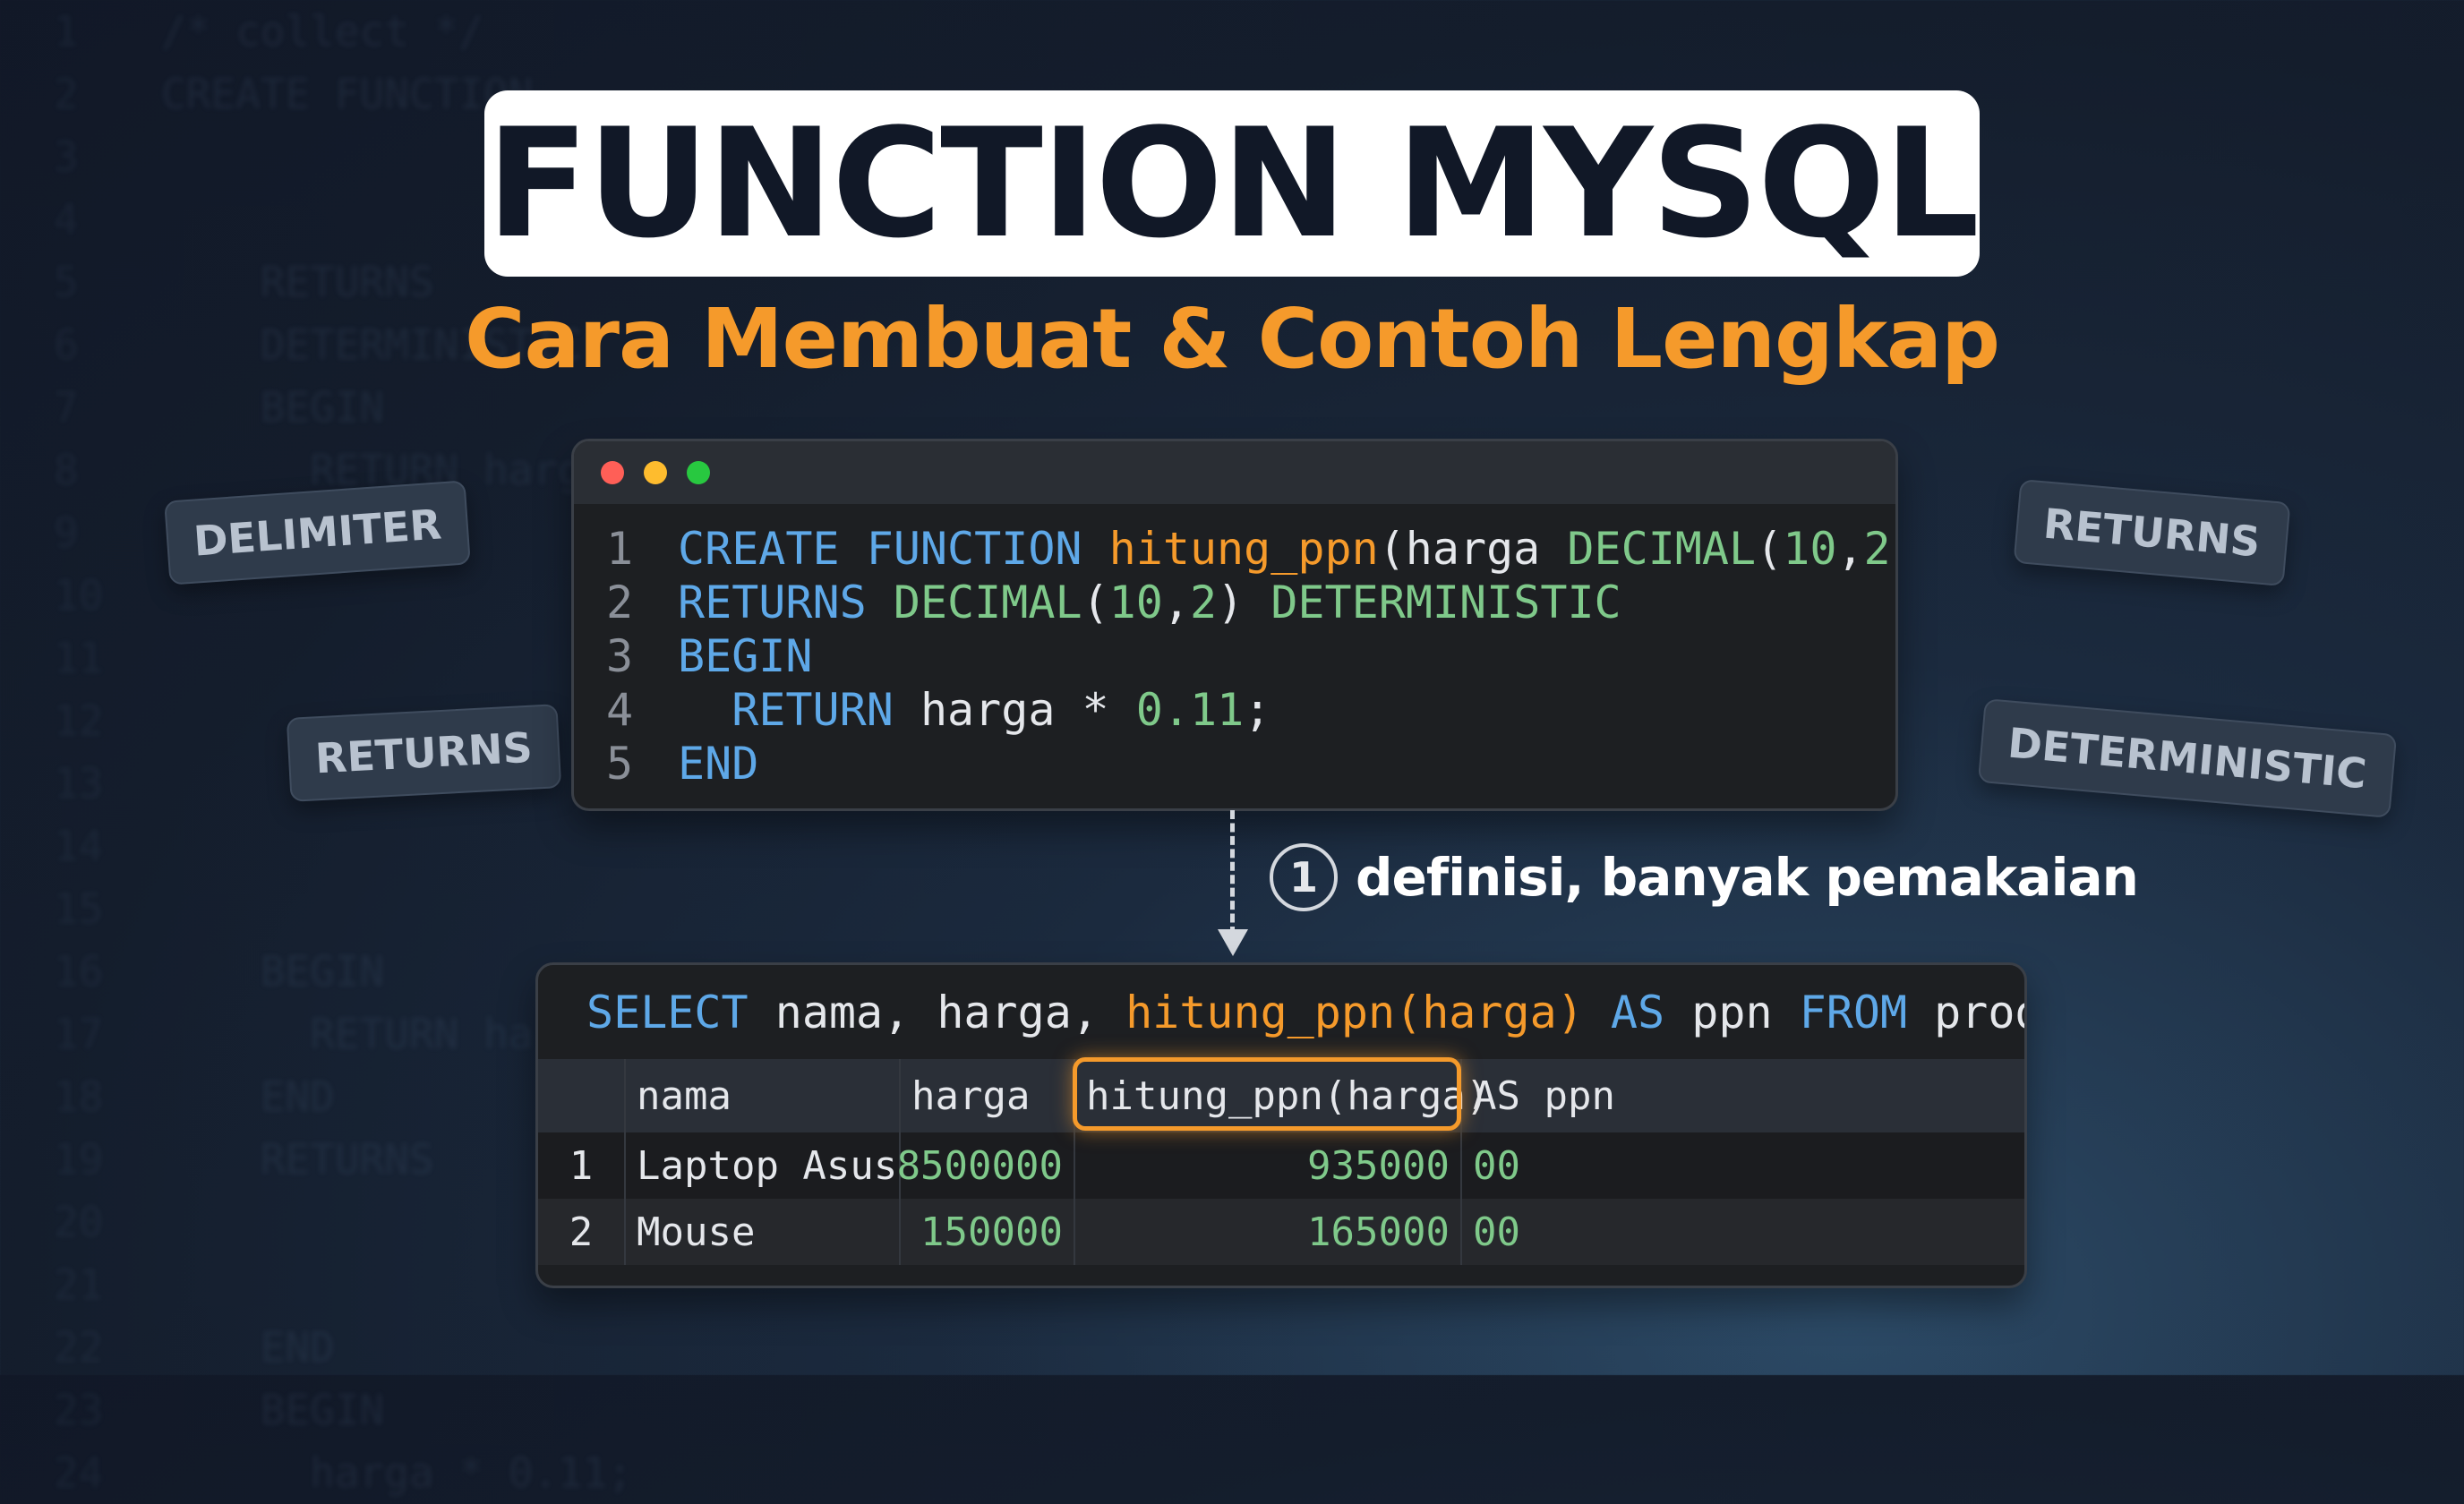 This screenshot has width=2464, height=1504. Describe the element at coordinates (620, 710) in the screenshot. I see `line-number: 4` at that location.